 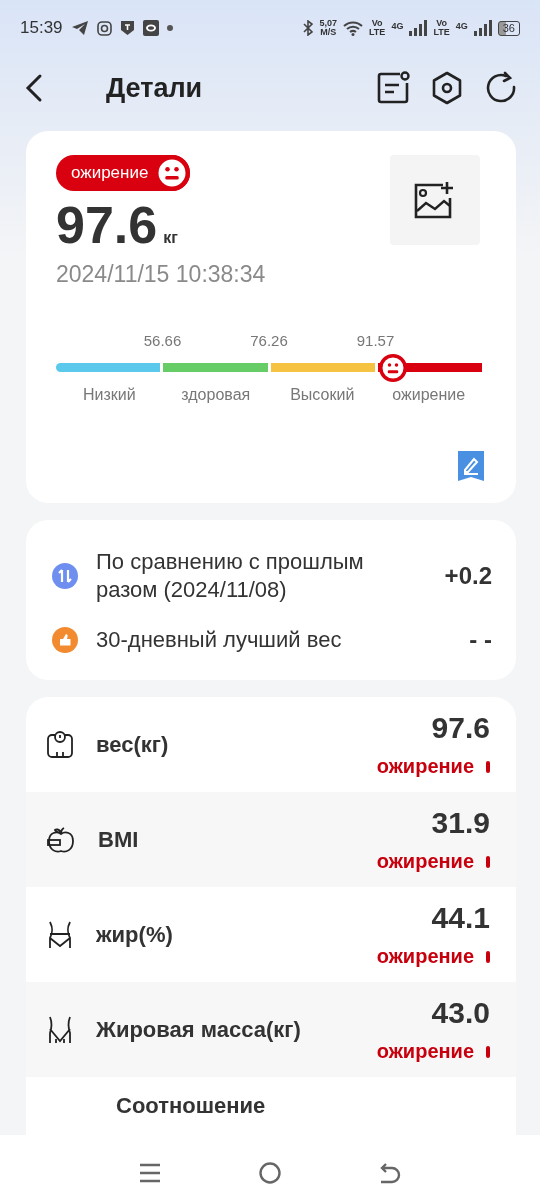 What do you see at coordinates (435, 200) in the screenshot?
I see `add-image-button` at bounding box center [435, 200].